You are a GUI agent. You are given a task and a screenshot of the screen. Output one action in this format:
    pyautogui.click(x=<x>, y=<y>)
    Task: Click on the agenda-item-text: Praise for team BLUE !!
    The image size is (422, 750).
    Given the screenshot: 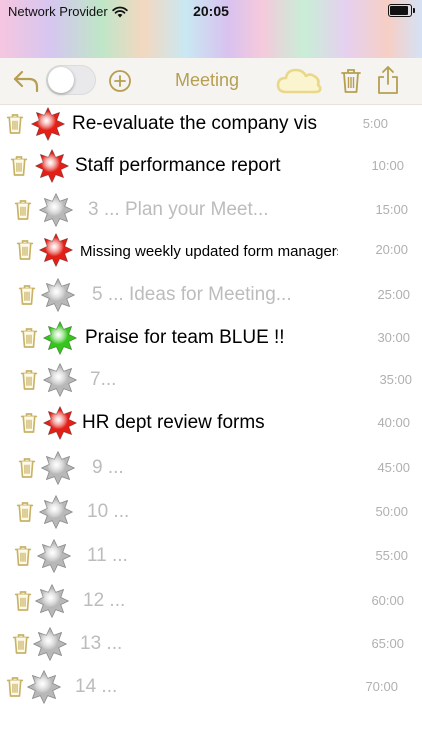 What is the action you would take?
    pyautogui.click(x=185, y=338)
    